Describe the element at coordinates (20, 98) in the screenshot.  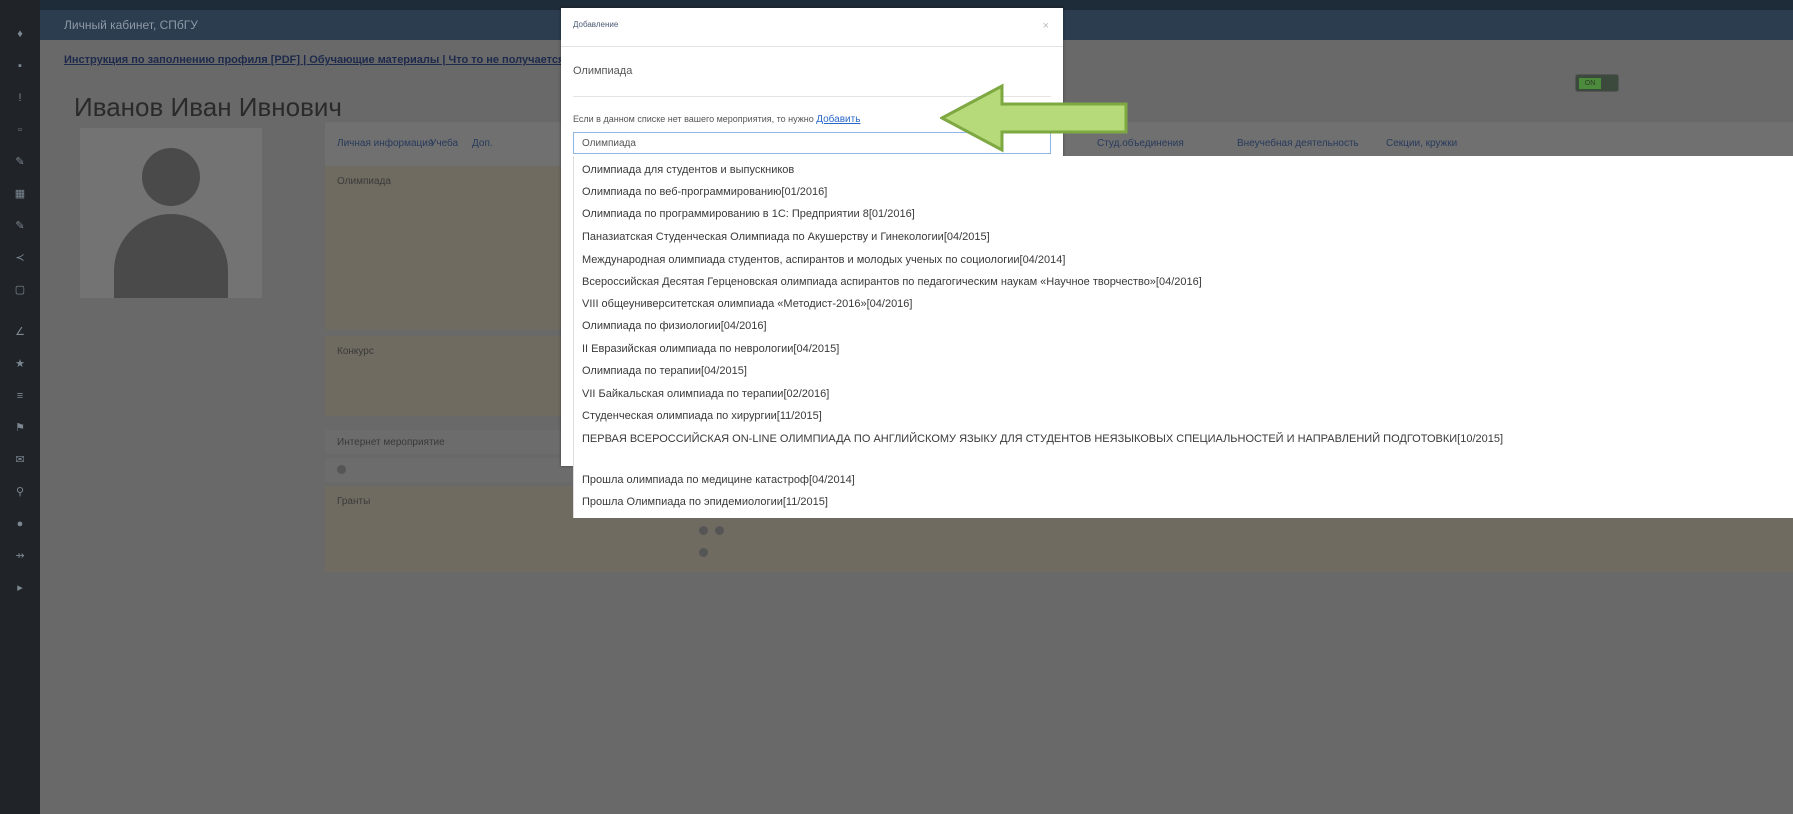
I see `info-icon: !` at that location.